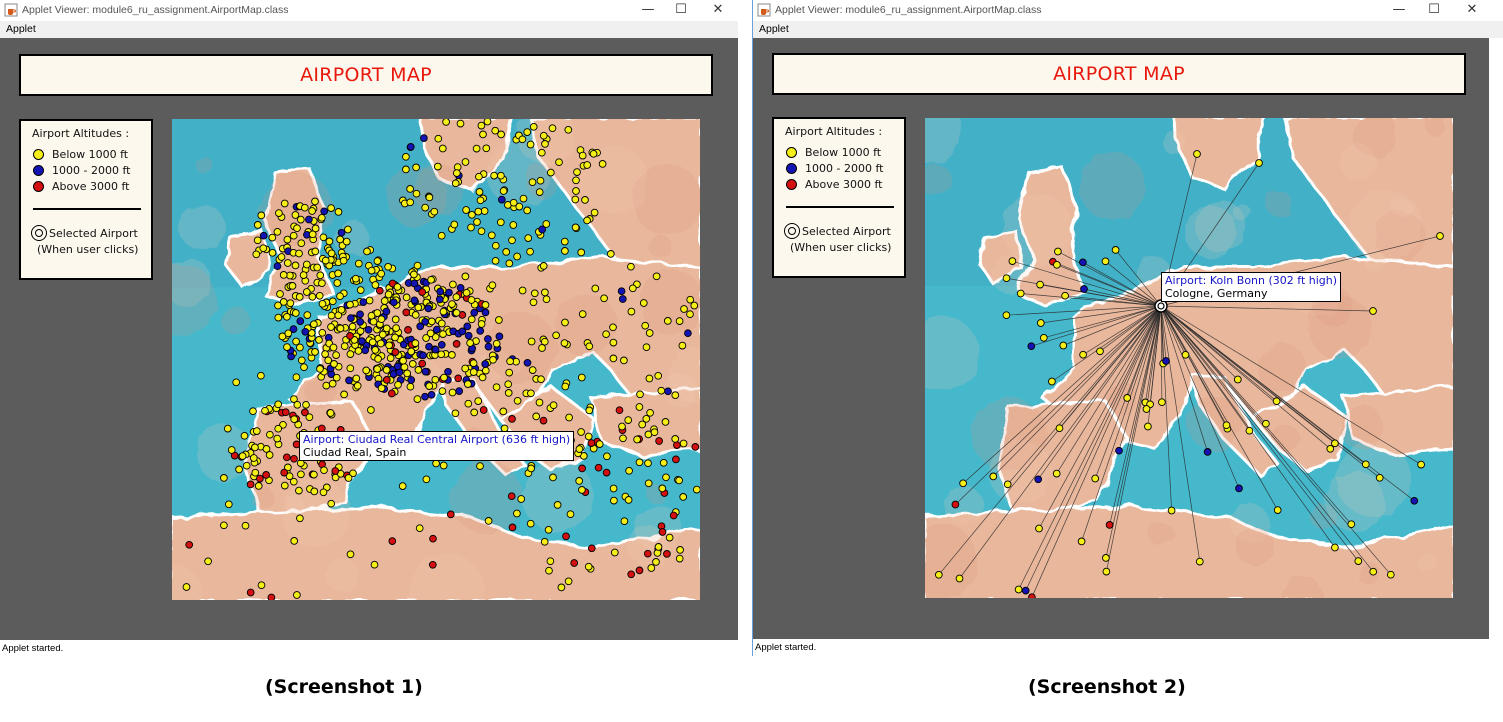  Describe the element at coordinates (1472, 10) in the screenshot. I see `close-button: ✕` at that location.